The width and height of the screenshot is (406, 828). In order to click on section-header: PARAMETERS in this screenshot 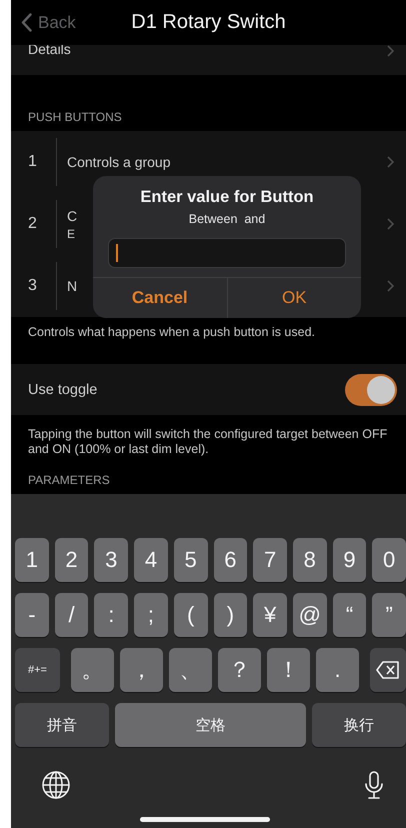, I will do `click(69, 479)`.